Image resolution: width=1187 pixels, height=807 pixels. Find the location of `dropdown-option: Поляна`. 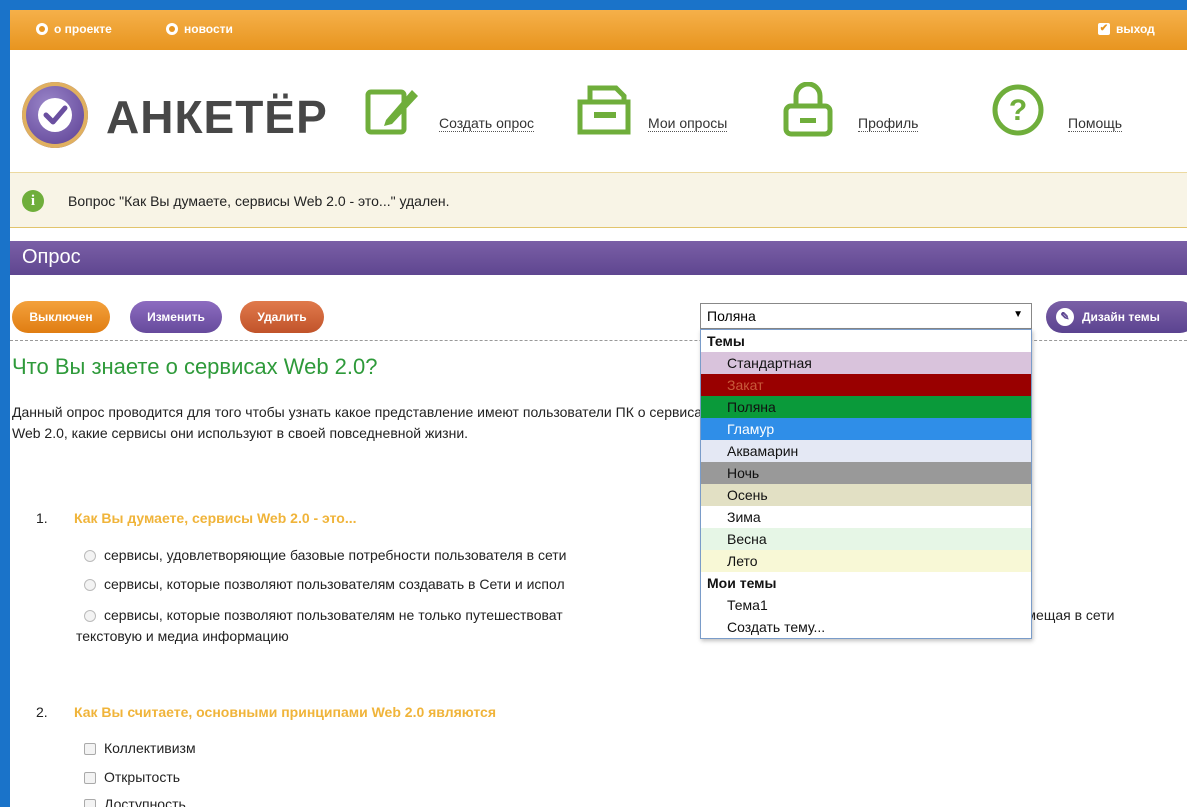

dropdown-option: Поляна is located at coordinates (866, 407).